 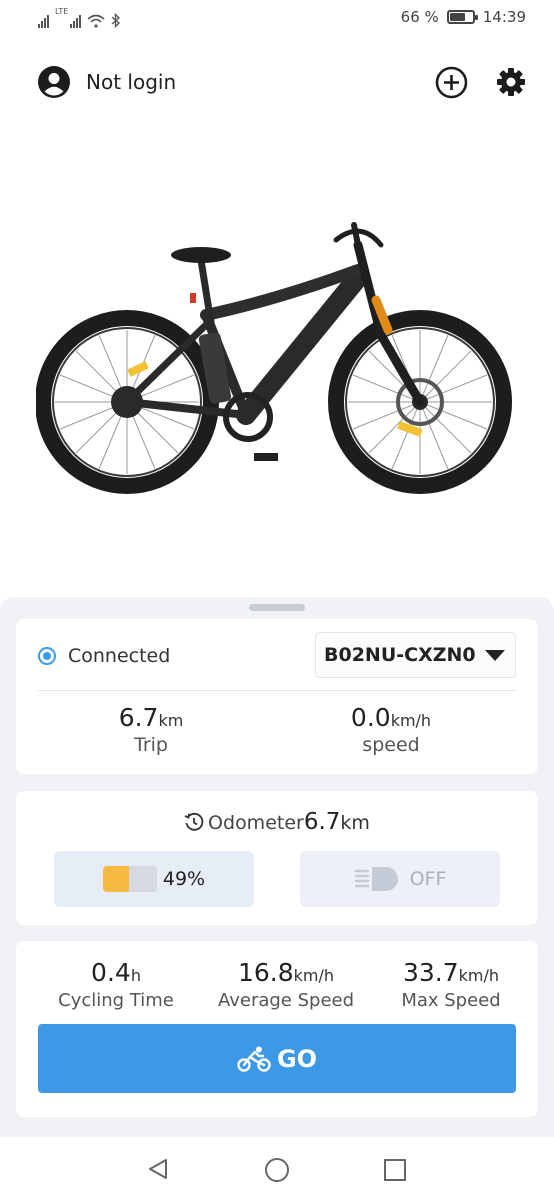 What do you see at coordinates (277, 690) in the screenshot?
I see `divider` at bounding box center [277, 690].